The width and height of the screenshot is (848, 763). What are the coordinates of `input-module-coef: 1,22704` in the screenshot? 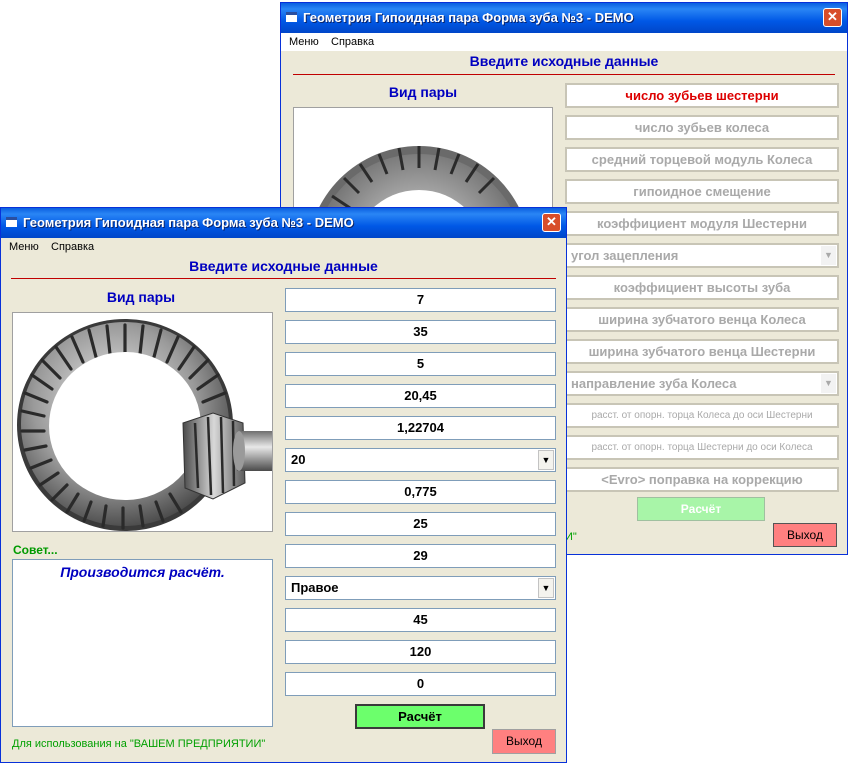 It's located at (420, 428).